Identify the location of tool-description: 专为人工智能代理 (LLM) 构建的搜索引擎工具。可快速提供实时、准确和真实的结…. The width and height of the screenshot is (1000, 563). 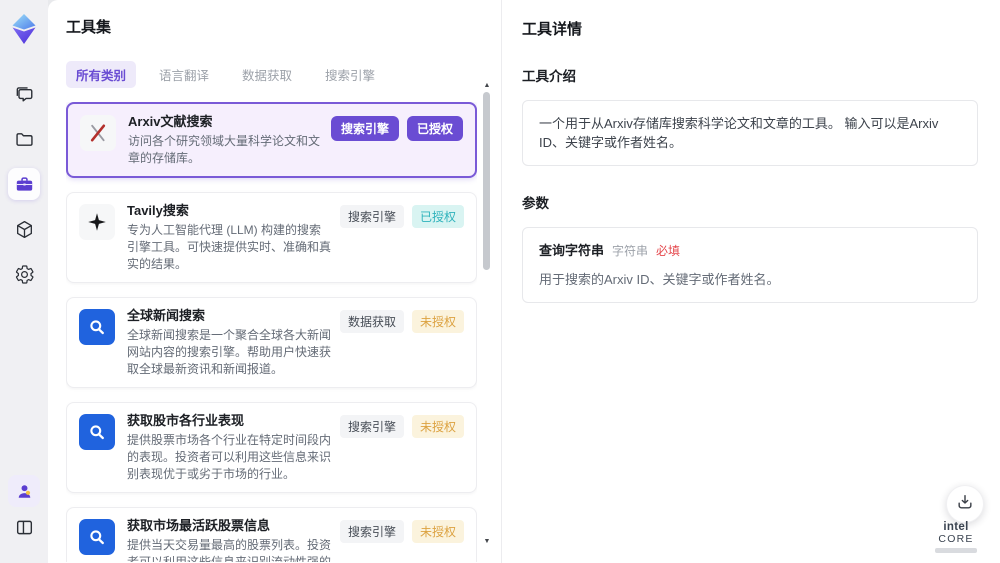
(229, 247).